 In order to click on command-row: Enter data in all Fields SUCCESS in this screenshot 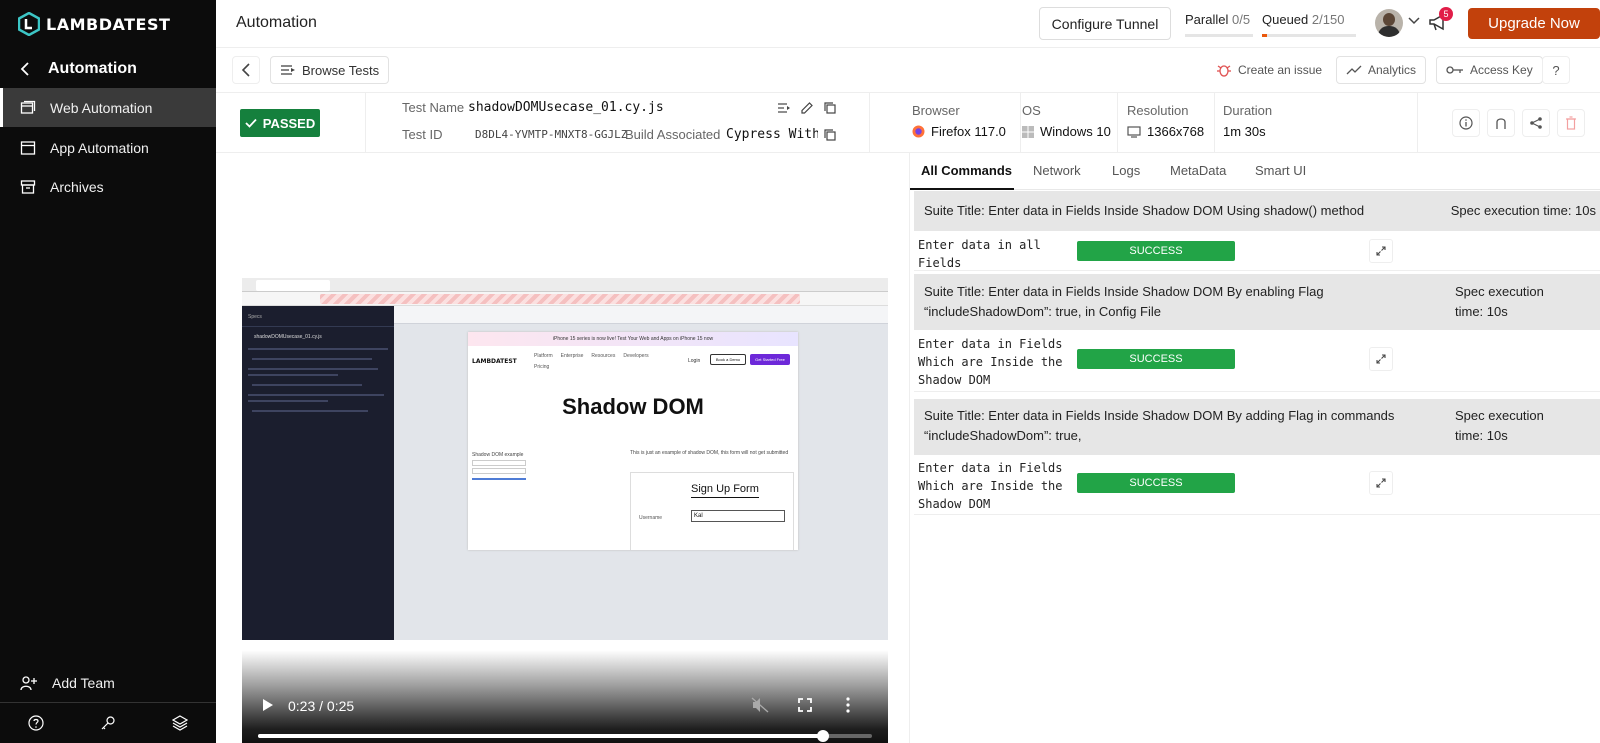, I will do `click(1257, 251)`.